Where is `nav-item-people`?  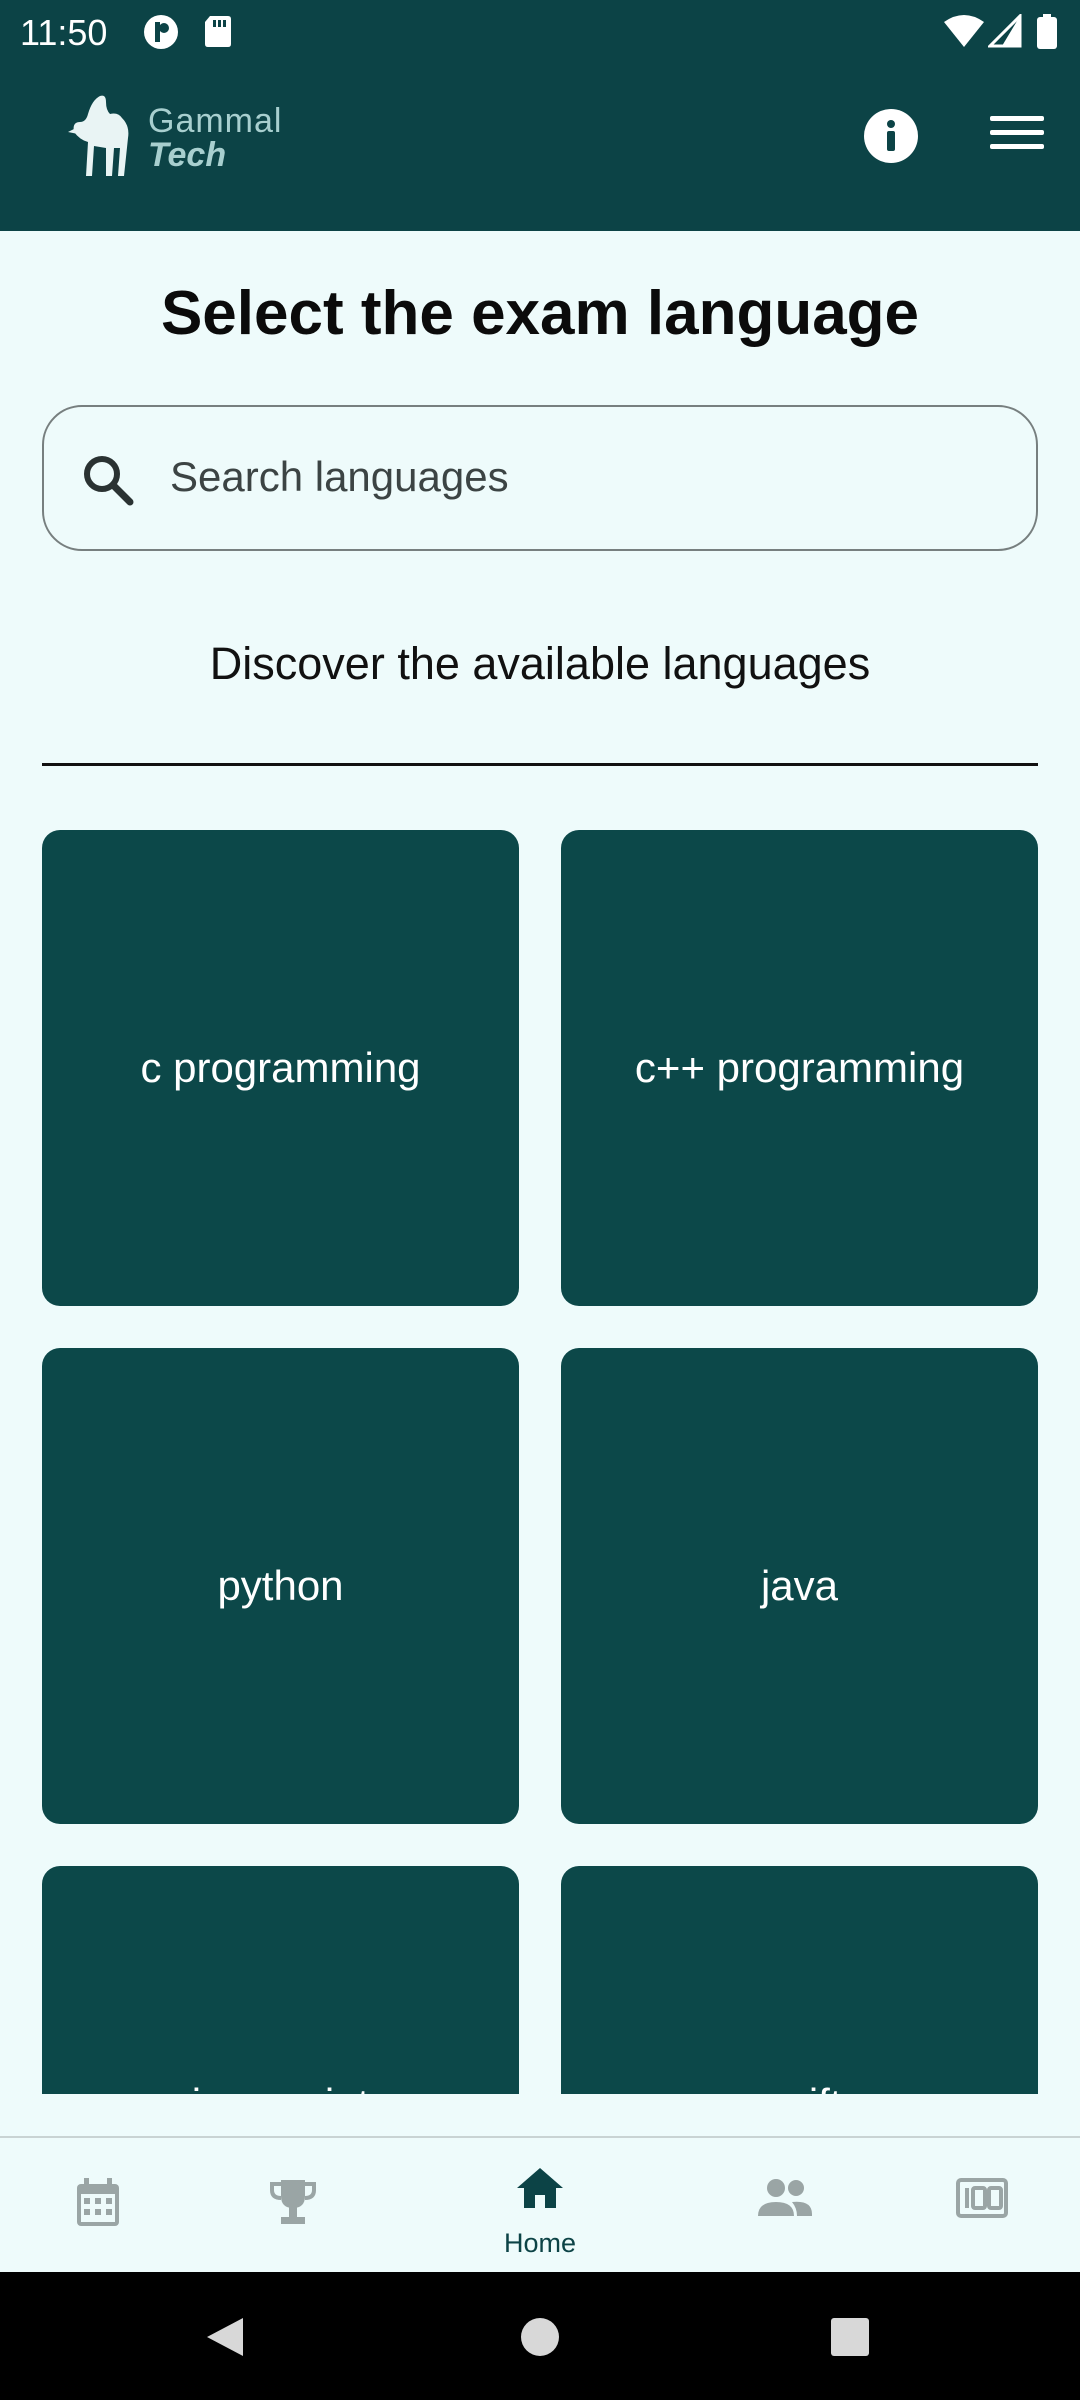
nav-item-people is located at coordinates (785, 2206).